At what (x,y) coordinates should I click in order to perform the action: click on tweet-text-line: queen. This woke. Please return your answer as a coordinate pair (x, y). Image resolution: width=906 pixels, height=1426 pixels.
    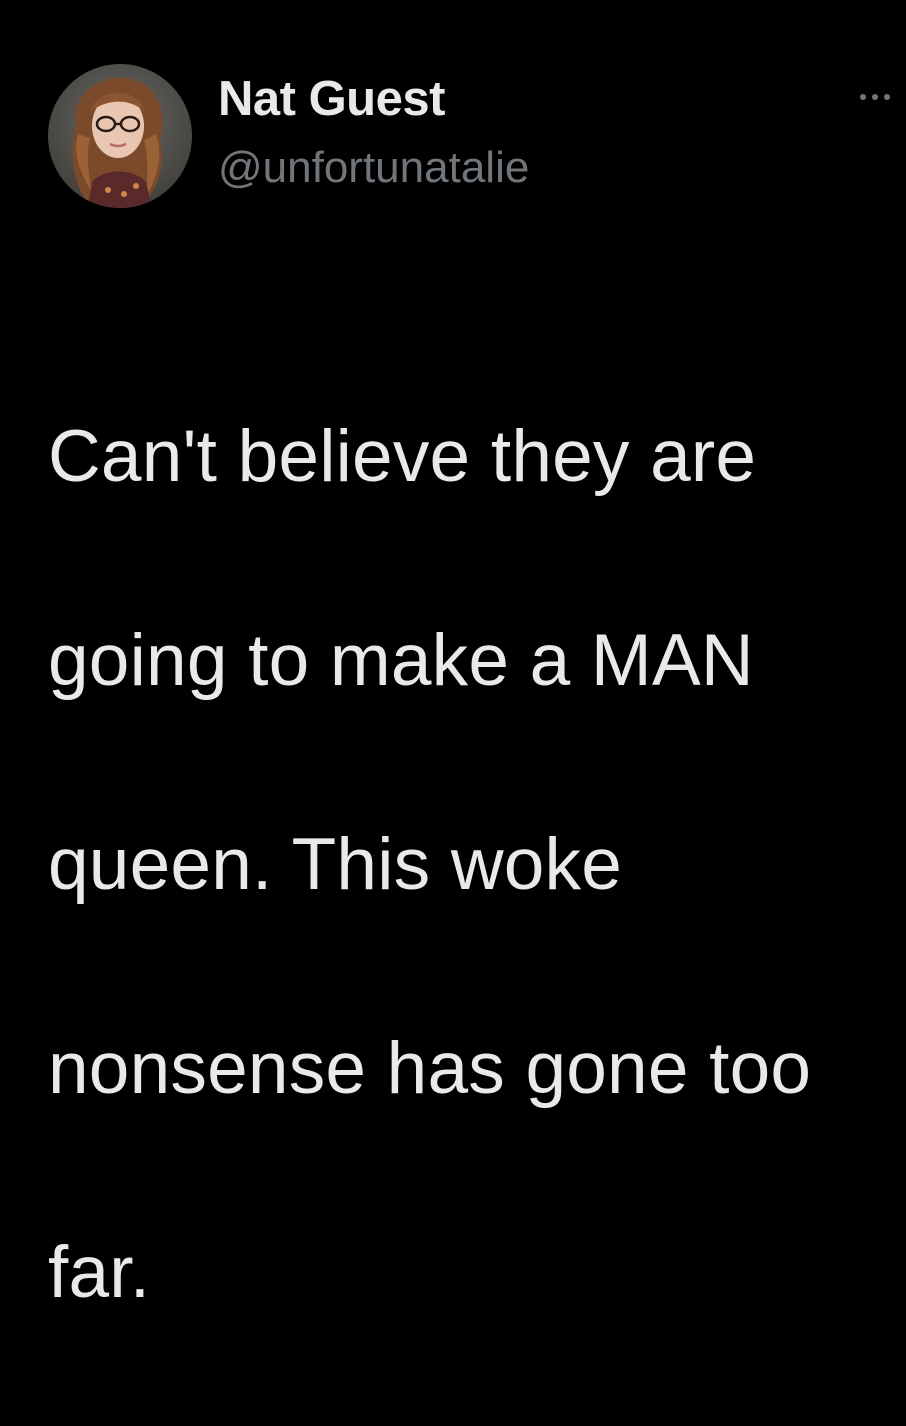
    Looking at the image, I should click on (335, 864).